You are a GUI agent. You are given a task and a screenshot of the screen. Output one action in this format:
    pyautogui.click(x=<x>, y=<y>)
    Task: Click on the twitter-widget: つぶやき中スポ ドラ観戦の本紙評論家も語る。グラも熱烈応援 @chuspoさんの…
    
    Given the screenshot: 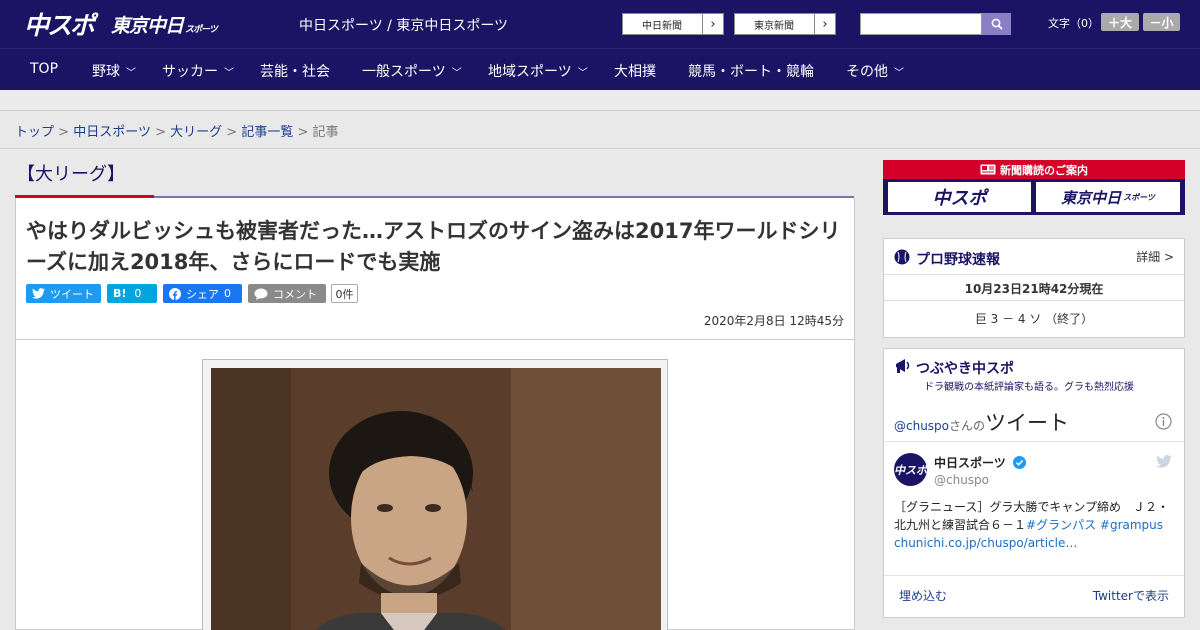 What is the action you would take?
    pyautogui.click(x=1034, y=483)
    